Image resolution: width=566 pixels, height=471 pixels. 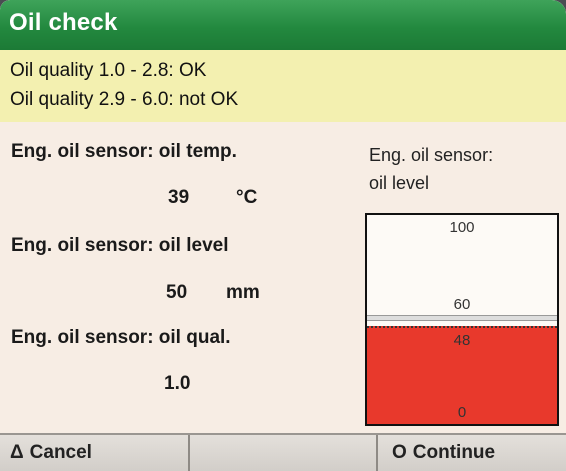 What do you see at coordinates (179, 197) in the screenshot?
I see `oil-temp-value: 39` at bounding box center [179, 197].